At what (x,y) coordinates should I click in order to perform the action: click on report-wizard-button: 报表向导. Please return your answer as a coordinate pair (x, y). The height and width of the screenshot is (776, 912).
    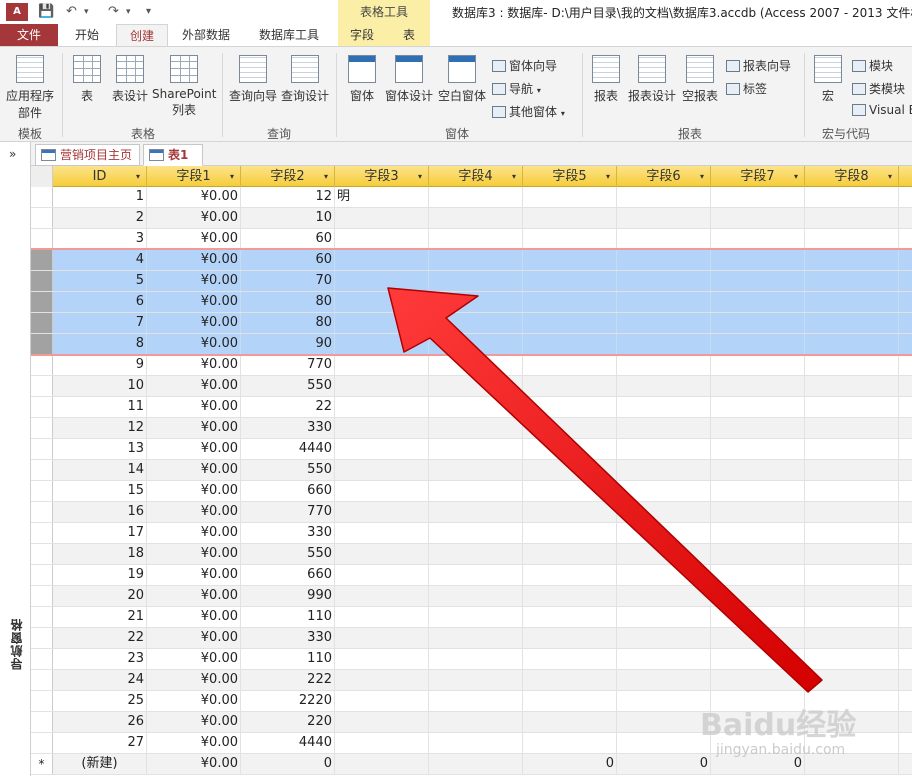
    Looking at the image, I should click on (758, 65).